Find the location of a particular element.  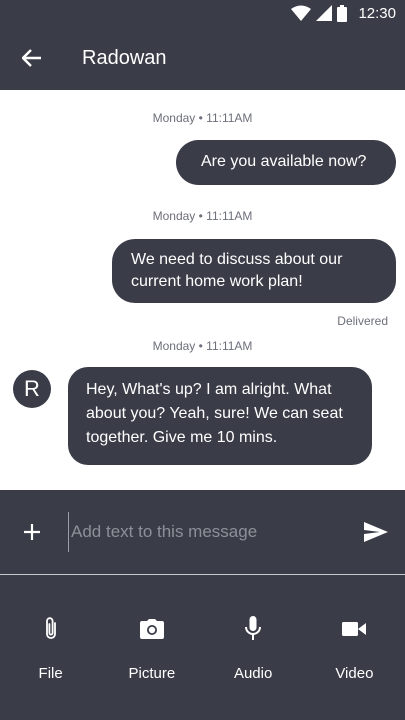

outgoing-message-bubble: Are you available now? is located at coordinates (286, 162).